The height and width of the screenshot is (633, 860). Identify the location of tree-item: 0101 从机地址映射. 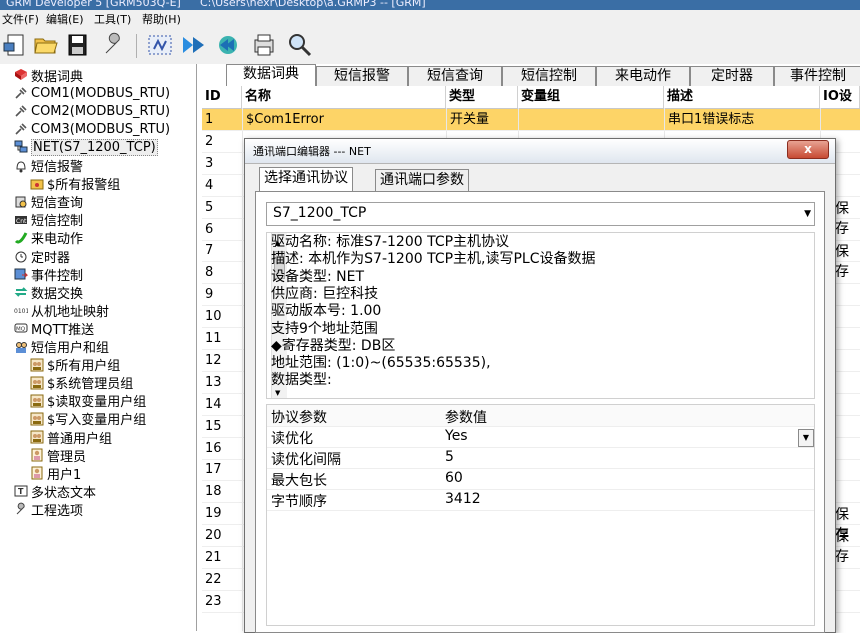
(61, 310).